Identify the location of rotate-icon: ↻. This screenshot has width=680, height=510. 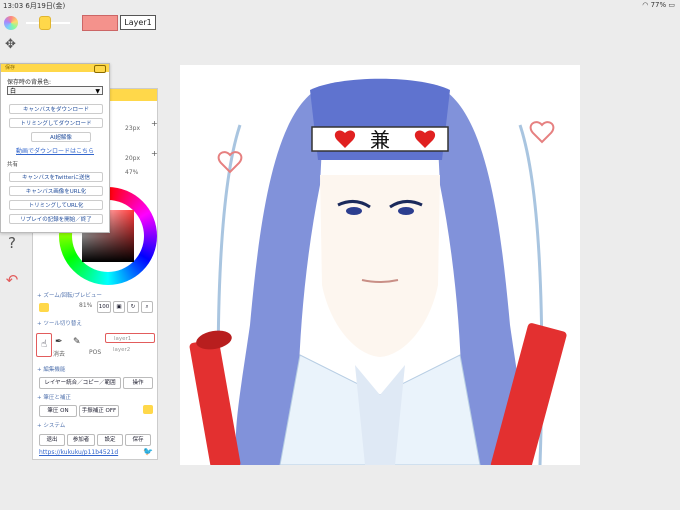
(133, 307).